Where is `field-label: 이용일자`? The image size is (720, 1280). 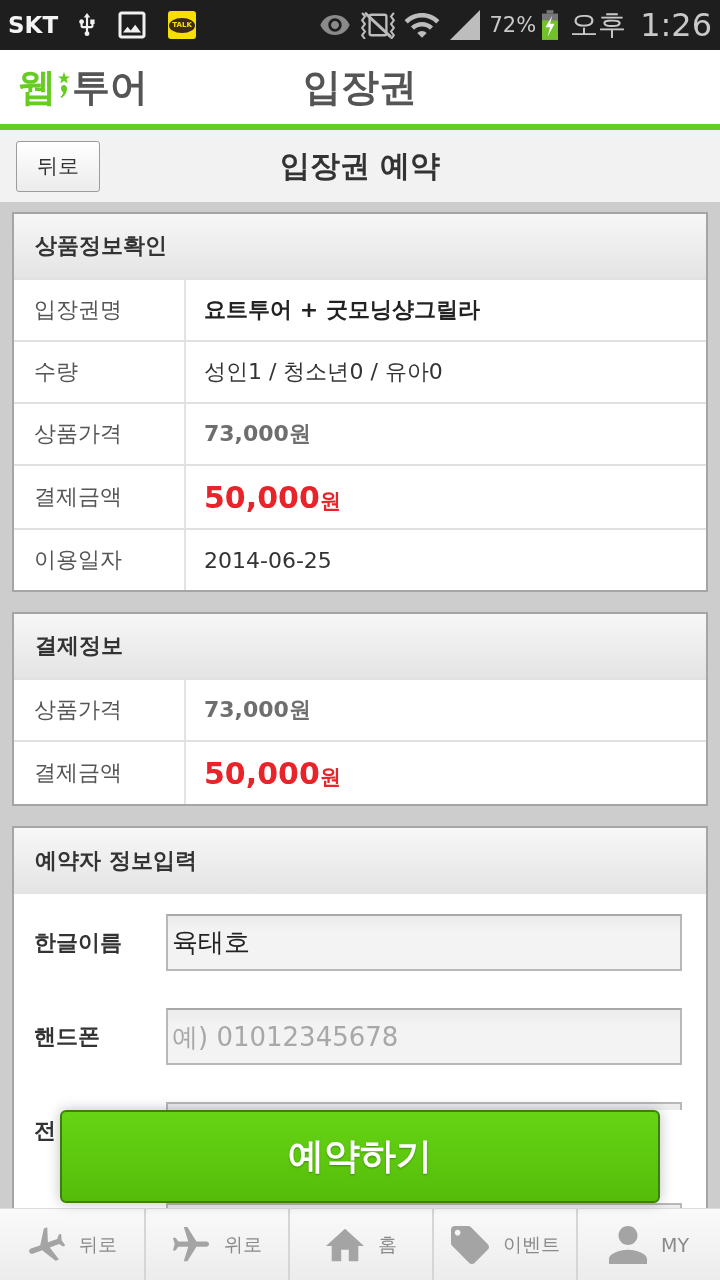 field-label: 이용일자 is located at coordinates (100, 560).